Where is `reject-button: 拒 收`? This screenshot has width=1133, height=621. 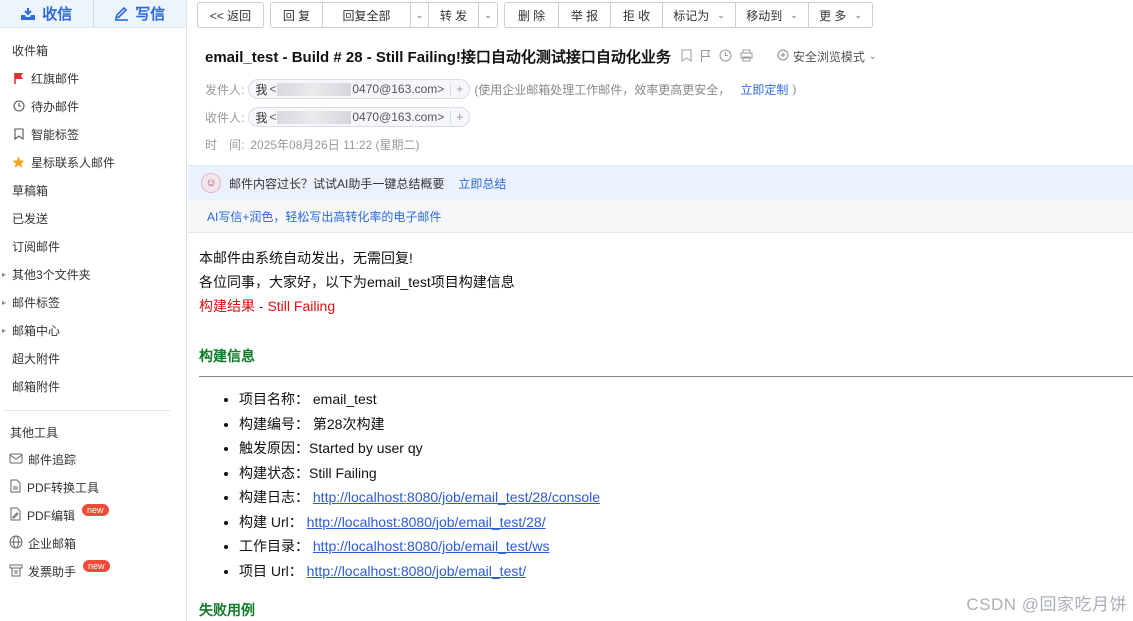 reject-button: 拒 收 is located at coordinates (637, 15).